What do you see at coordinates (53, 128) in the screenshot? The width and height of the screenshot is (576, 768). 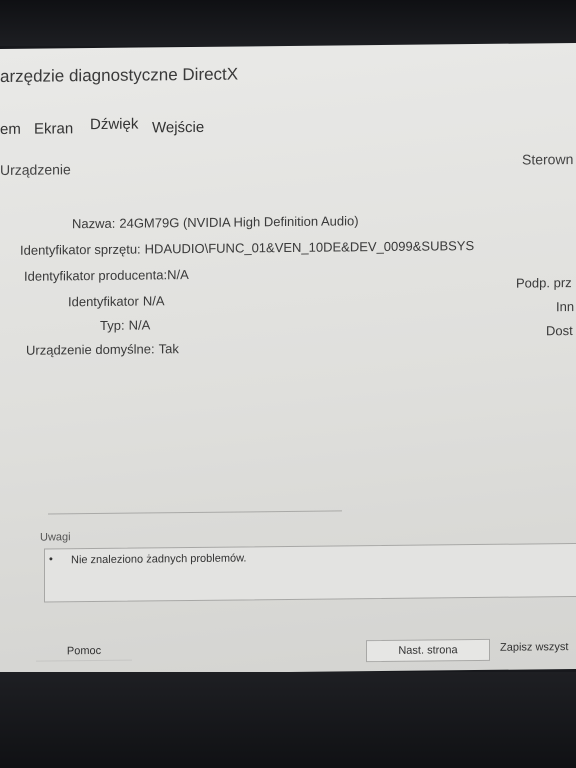 I see `tab-display: Ekran` at bounding box center [53, 128].